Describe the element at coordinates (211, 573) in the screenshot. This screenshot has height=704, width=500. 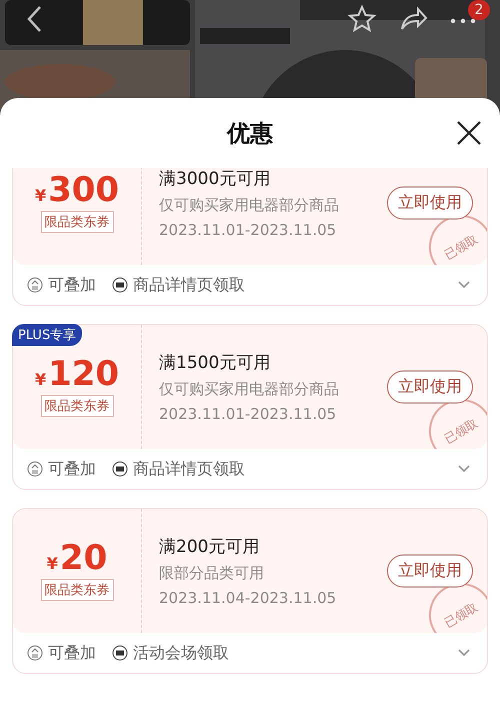
I see `coupon-scope: 限部分品类可用` at that location.